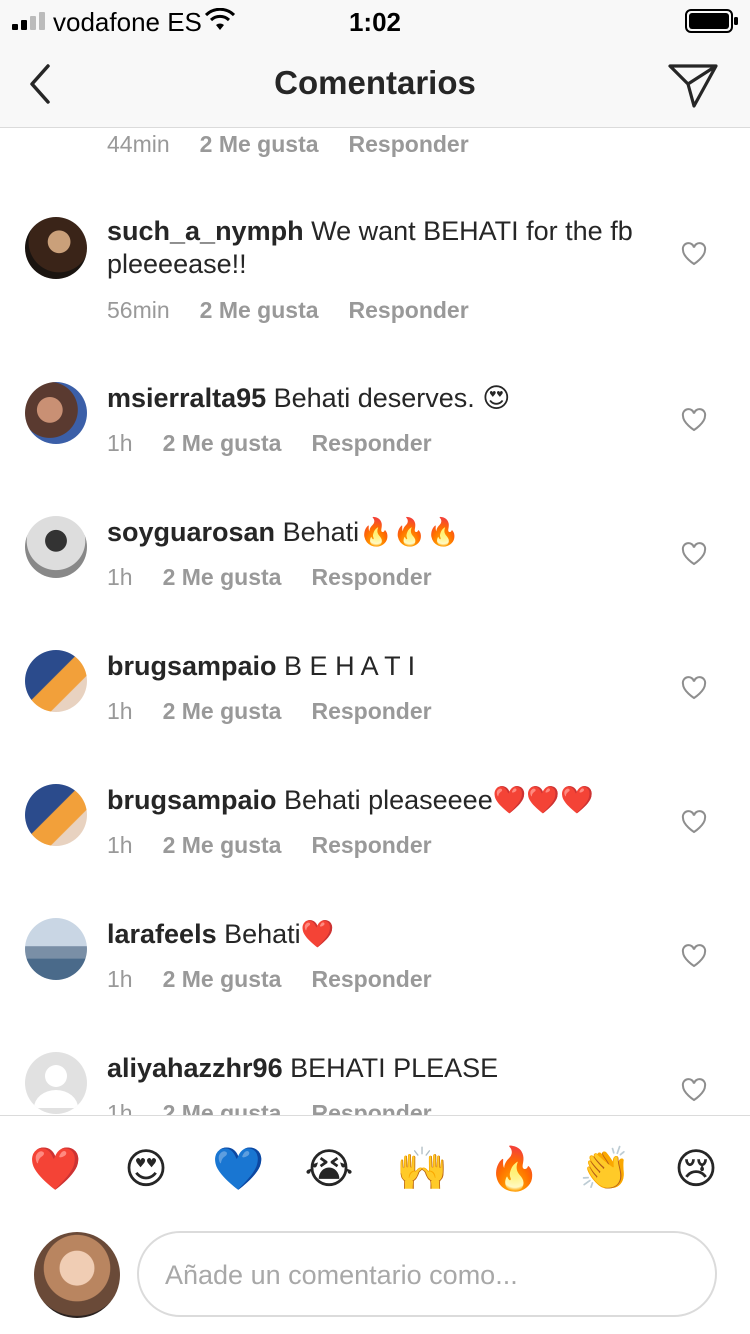  Describe the element at coordinates (55, 1169) in the screenshot. I see `emoji-red-heart: ❤️` at that location.